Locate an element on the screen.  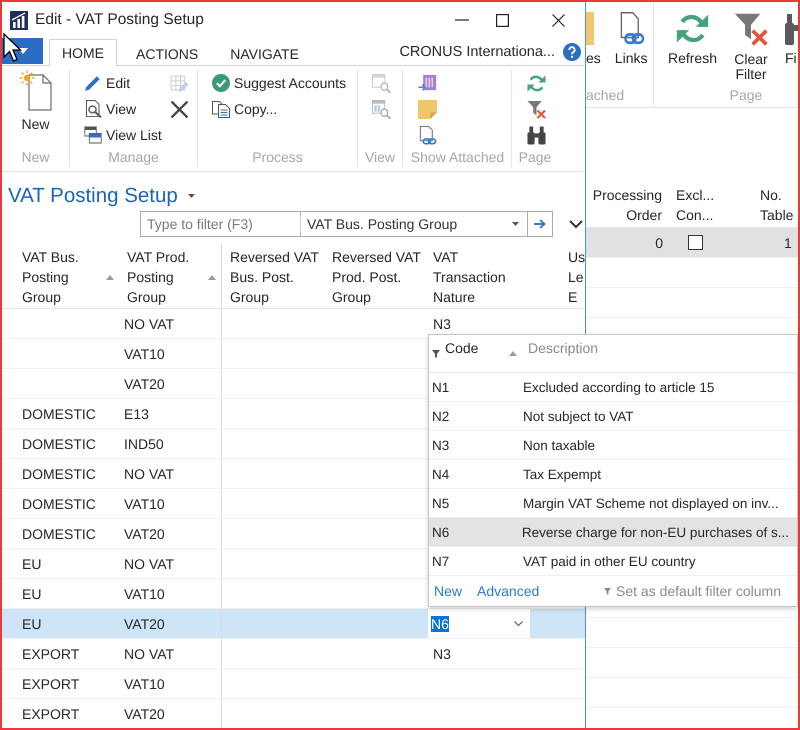
group-label: View is located at coordinates (380, 157).